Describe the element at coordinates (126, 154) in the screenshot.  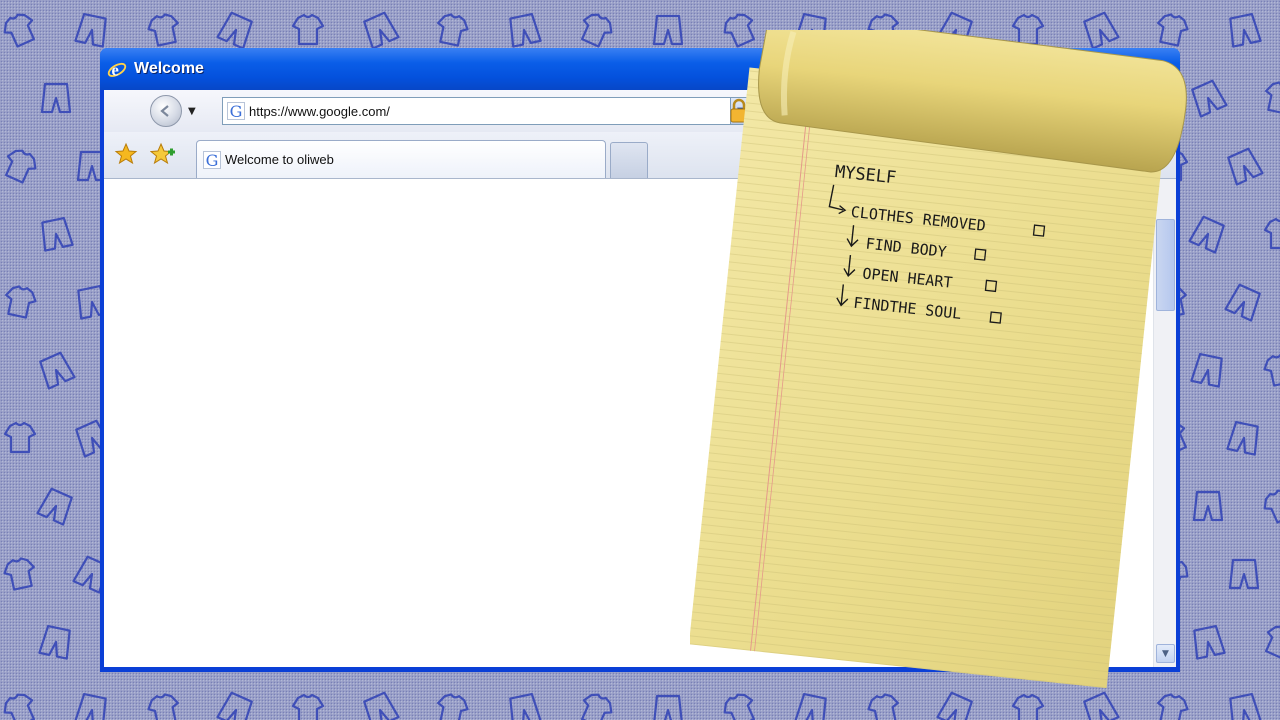
I see `star-icon` at that location.